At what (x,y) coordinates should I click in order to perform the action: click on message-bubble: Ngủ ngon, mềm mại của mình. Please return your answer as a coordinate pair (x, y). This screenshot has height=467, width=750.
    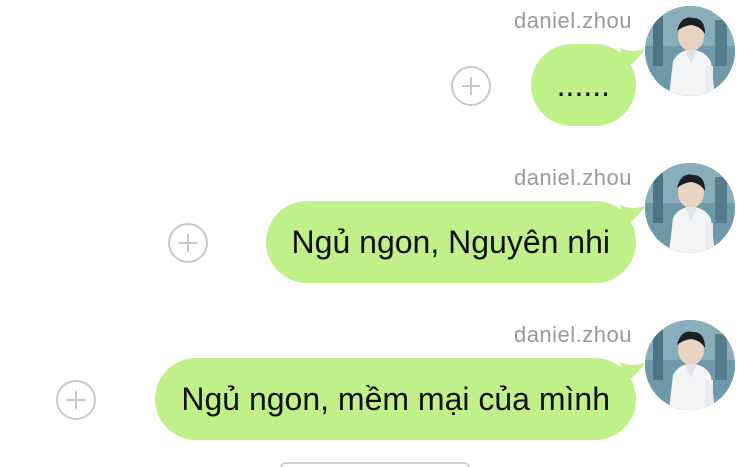
    Looking at the image, I should click on (400, 399).